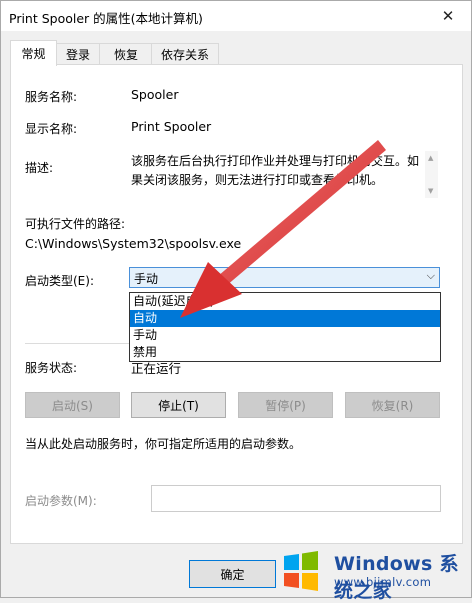 This screenshot has width=472, height=603. What do you see at coordinates (285, 318) in the screenshot?
I see `option-auto: 自动` at bounding box center [285, 318].